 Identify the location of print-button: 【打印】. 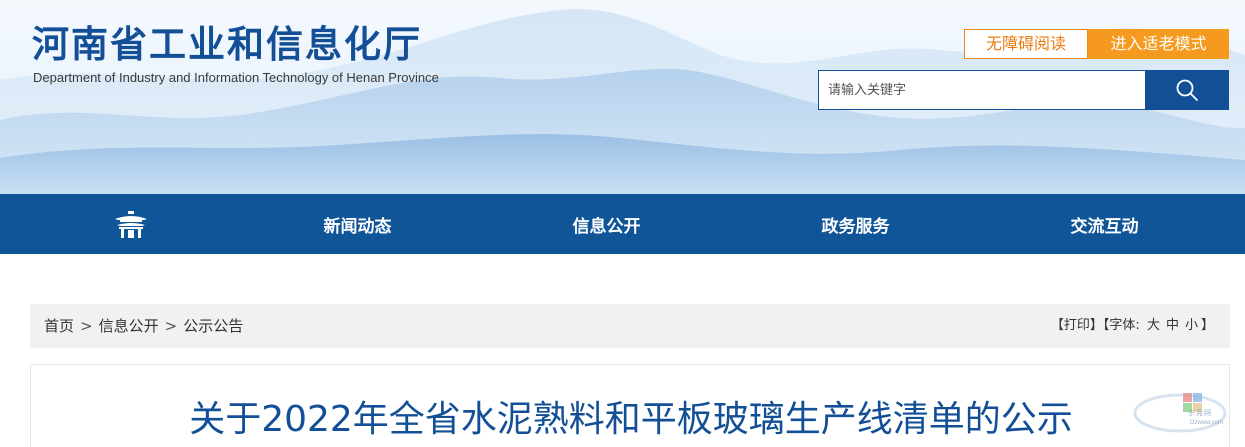
(1077, 325).